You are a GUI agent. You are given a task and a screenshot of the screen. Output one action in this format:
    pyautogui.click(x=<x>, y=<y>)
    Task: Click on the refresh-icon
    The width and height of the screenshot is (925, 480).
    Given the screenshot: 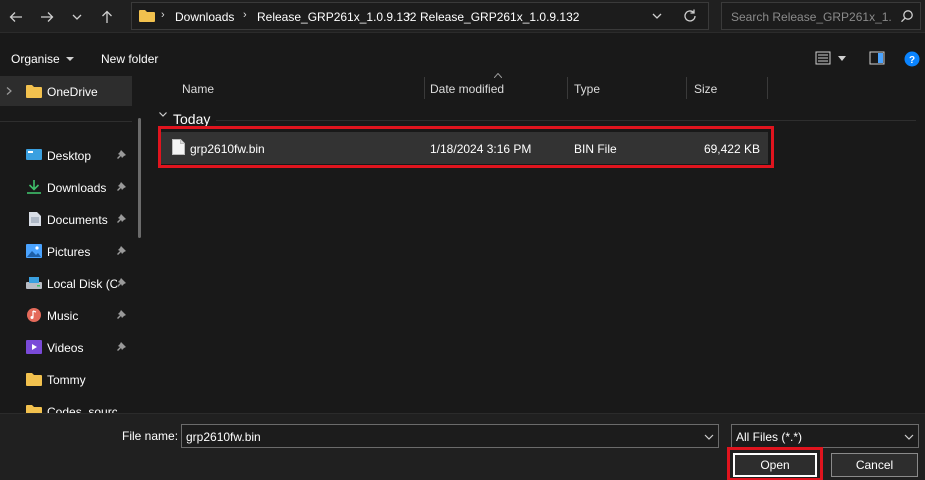 What is the action you would take?
    pyautogui.click(x=690, y=16)
    